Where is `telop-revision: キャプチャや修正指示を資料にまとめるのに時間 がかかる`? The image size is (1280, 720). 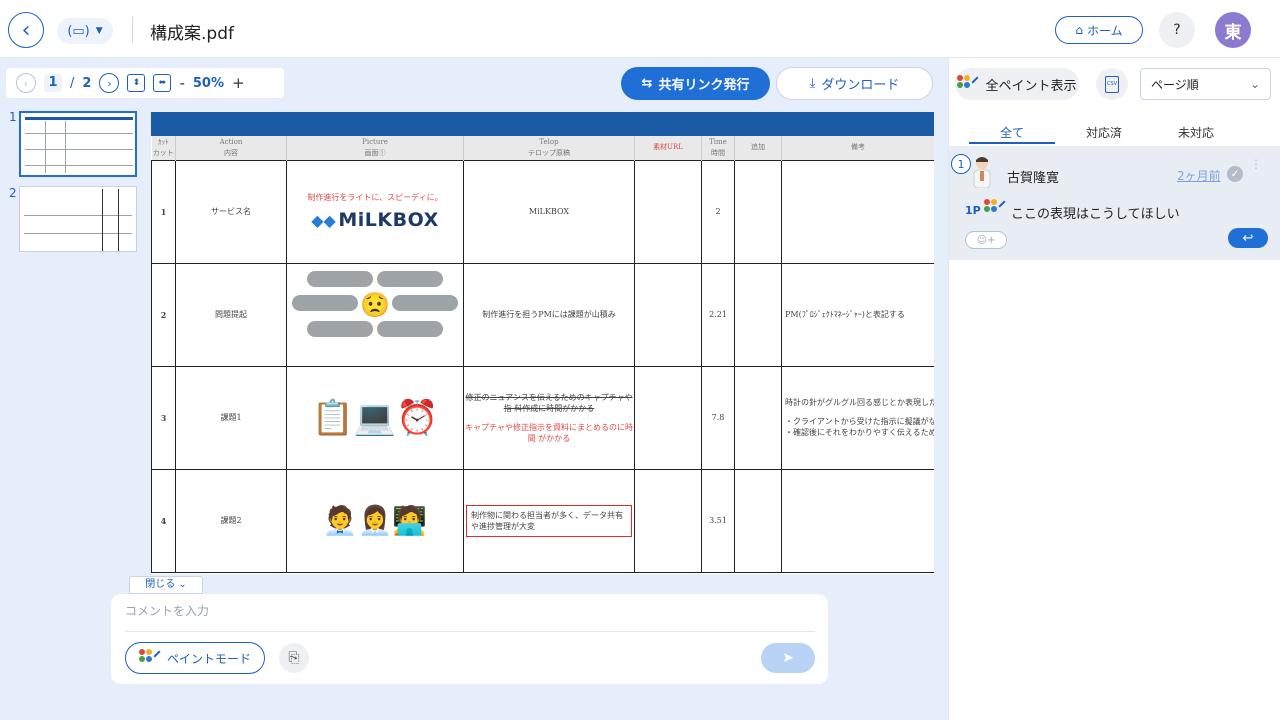
telop-revision: キャプチャや修正指示を資料にまとめるのに時間 がかかる is located at coordinates (549, 432).